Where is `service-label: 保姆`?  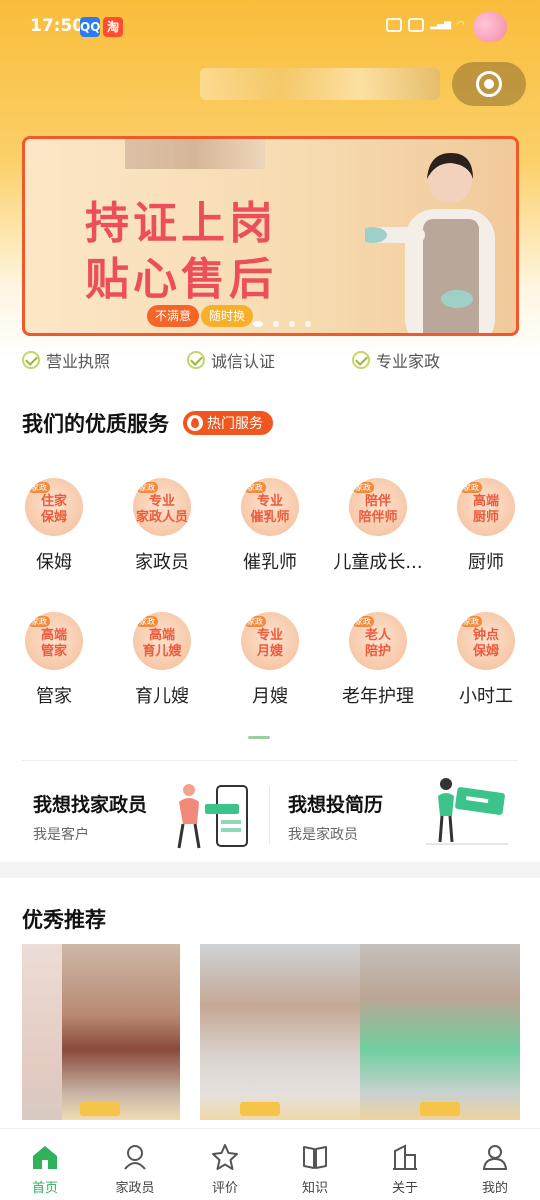
service-label: 保姆 is located at coordinates (54, 562).